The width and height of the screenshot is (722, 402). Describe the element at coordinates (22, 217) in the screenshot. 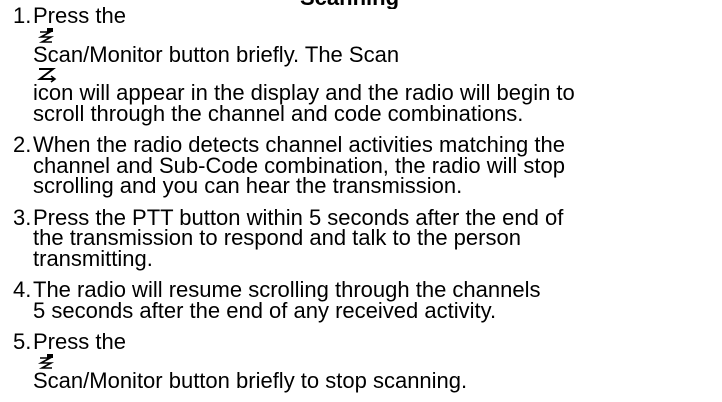

I see `step-number: 3.` at that location.